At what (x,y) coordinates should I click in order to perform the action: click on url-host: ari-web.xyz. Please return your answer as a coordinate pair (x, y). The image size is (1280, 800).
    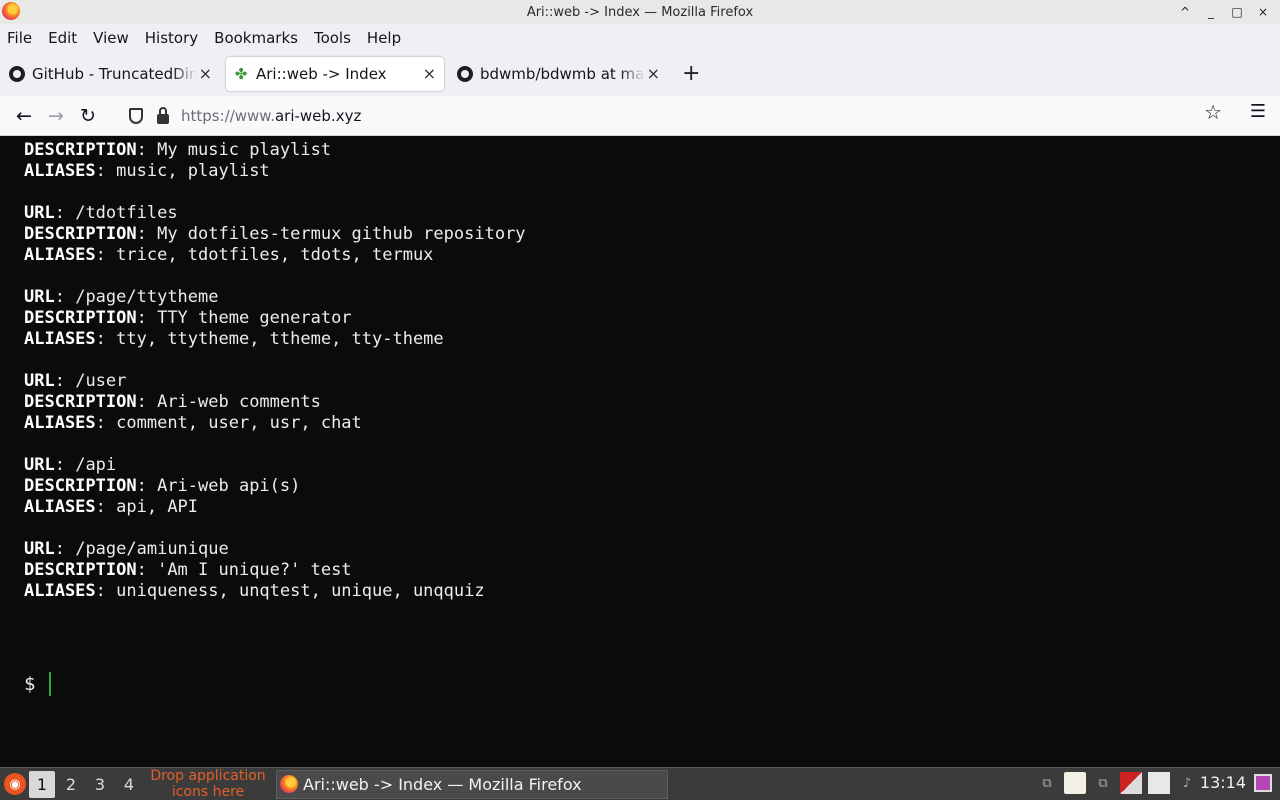
    Looking at the image, I should click on (318, 116).